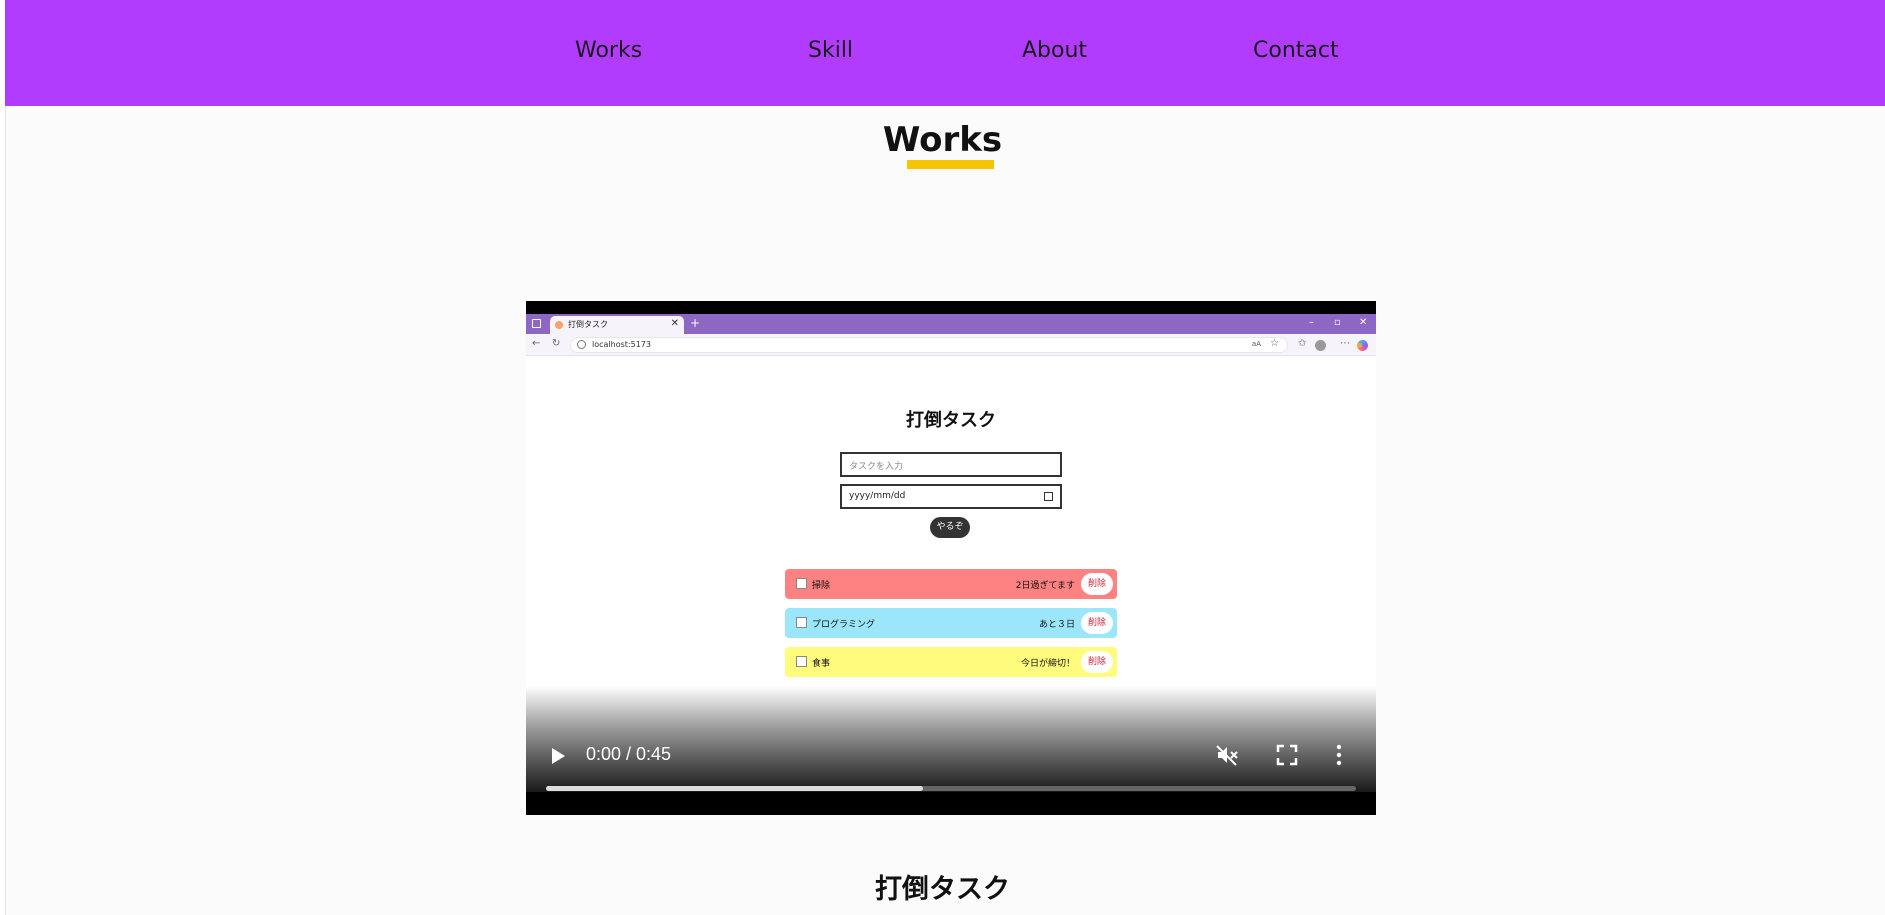 This screenshot has width=1885, height=915. What do you see at coordinates (951, 584) in the screenshot?
I see `task-item: 掃除 2日過ぎてます 削除` at bounding box center [951, 584].